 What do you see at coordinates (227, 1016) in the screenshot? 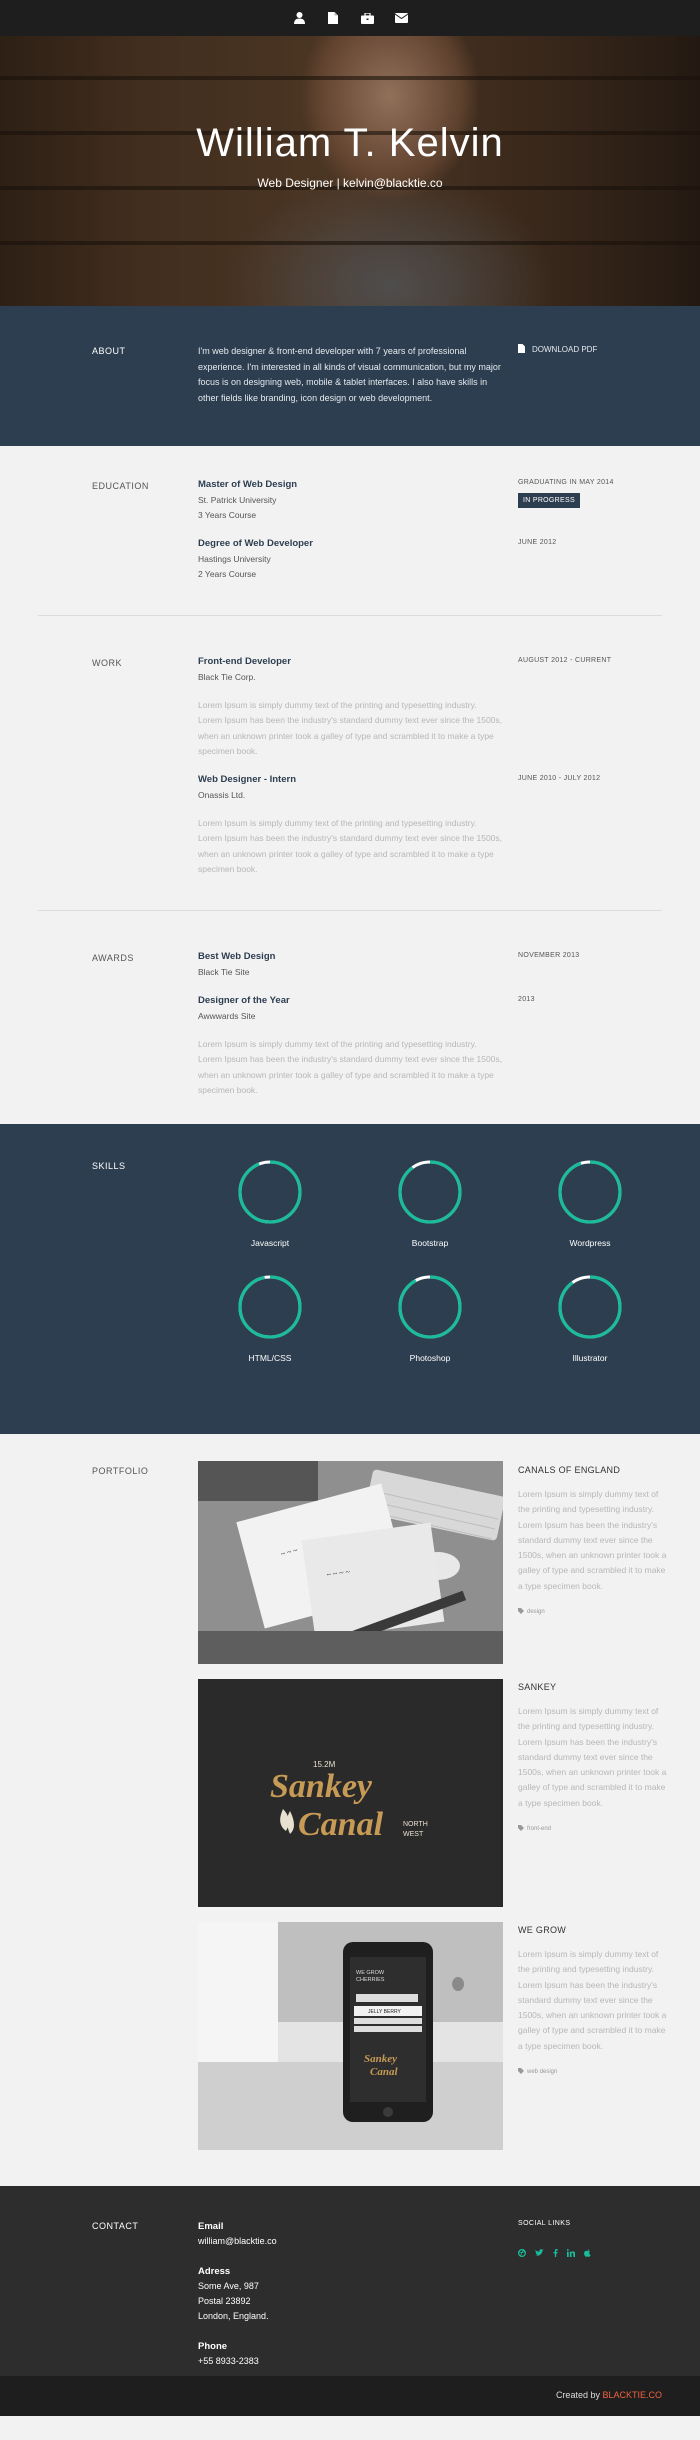
I see `award-org: Awwwards Site` at bounding box center [227, 1016].